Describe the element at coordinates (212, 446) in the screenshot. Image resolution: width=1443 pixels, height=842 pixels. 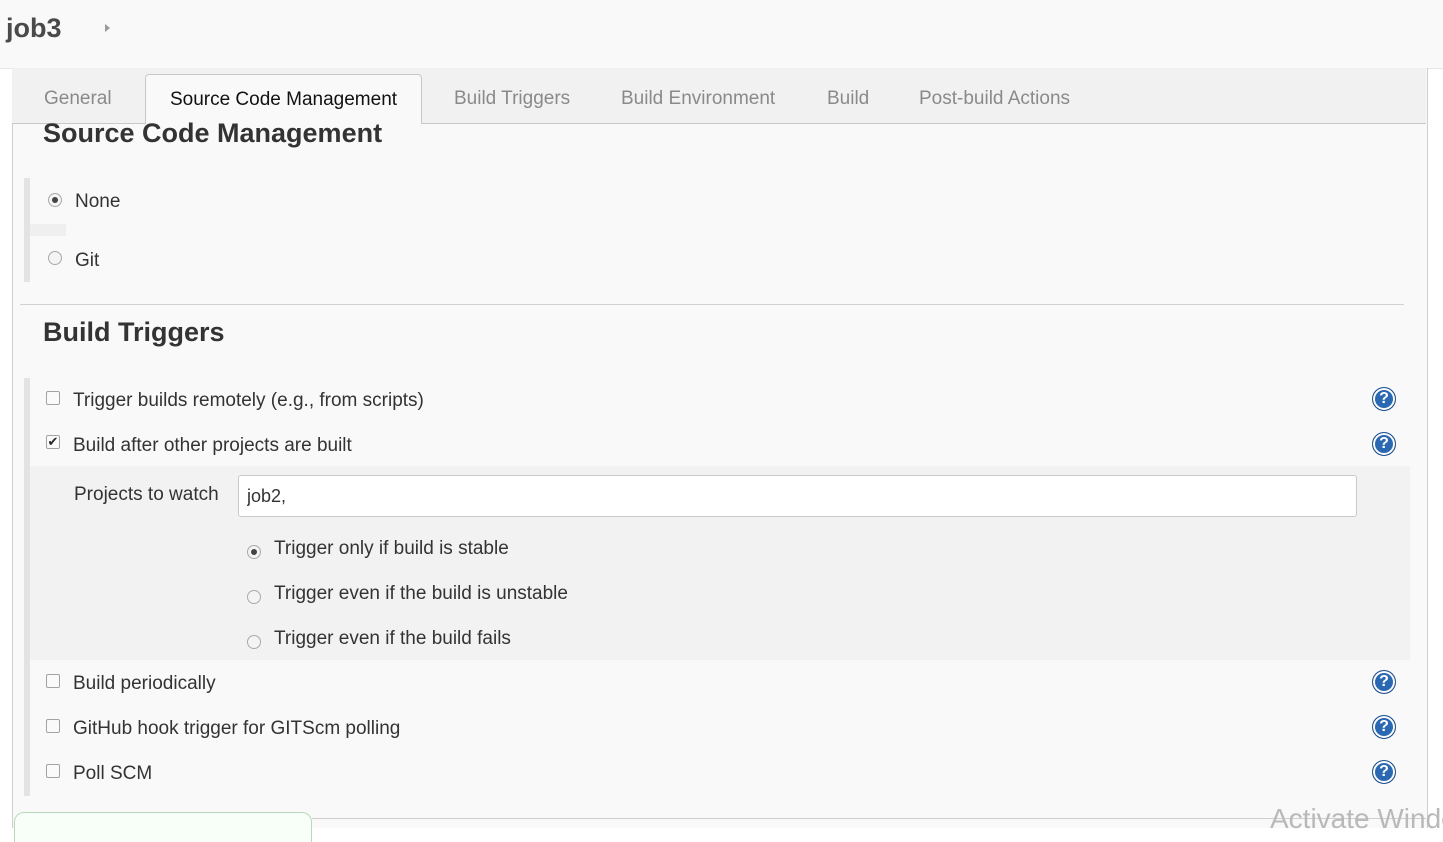
I see `build-after-other-projects-label: Build after other projects are built` at that location.